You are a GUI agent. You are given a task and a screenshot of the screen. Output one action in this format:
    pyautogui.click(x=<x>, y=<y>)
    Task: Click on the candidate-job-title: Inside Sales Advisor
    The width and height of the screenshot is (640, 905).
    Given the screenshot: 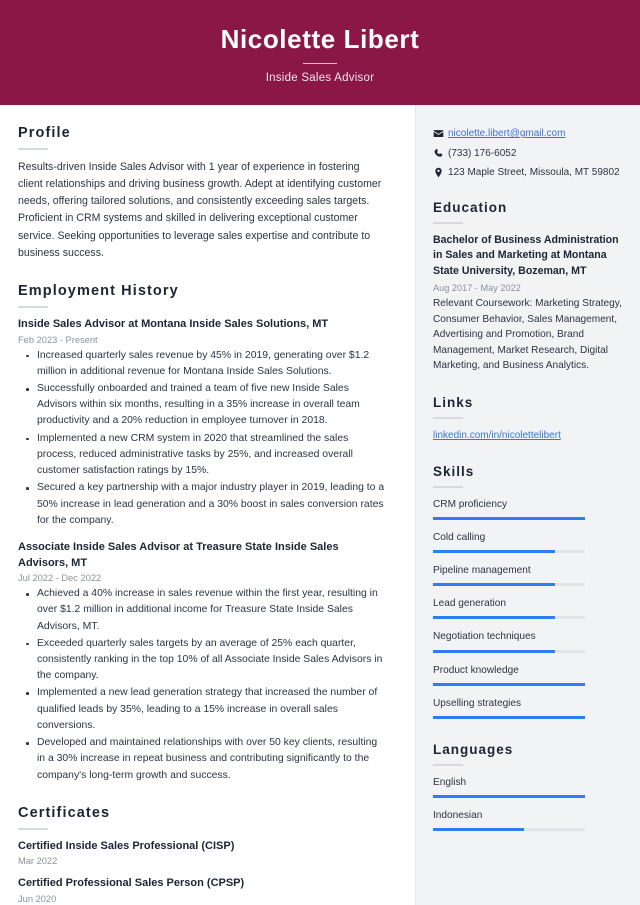 What is the action you would take?
    pyautogui.click(x=320, y=77)
    